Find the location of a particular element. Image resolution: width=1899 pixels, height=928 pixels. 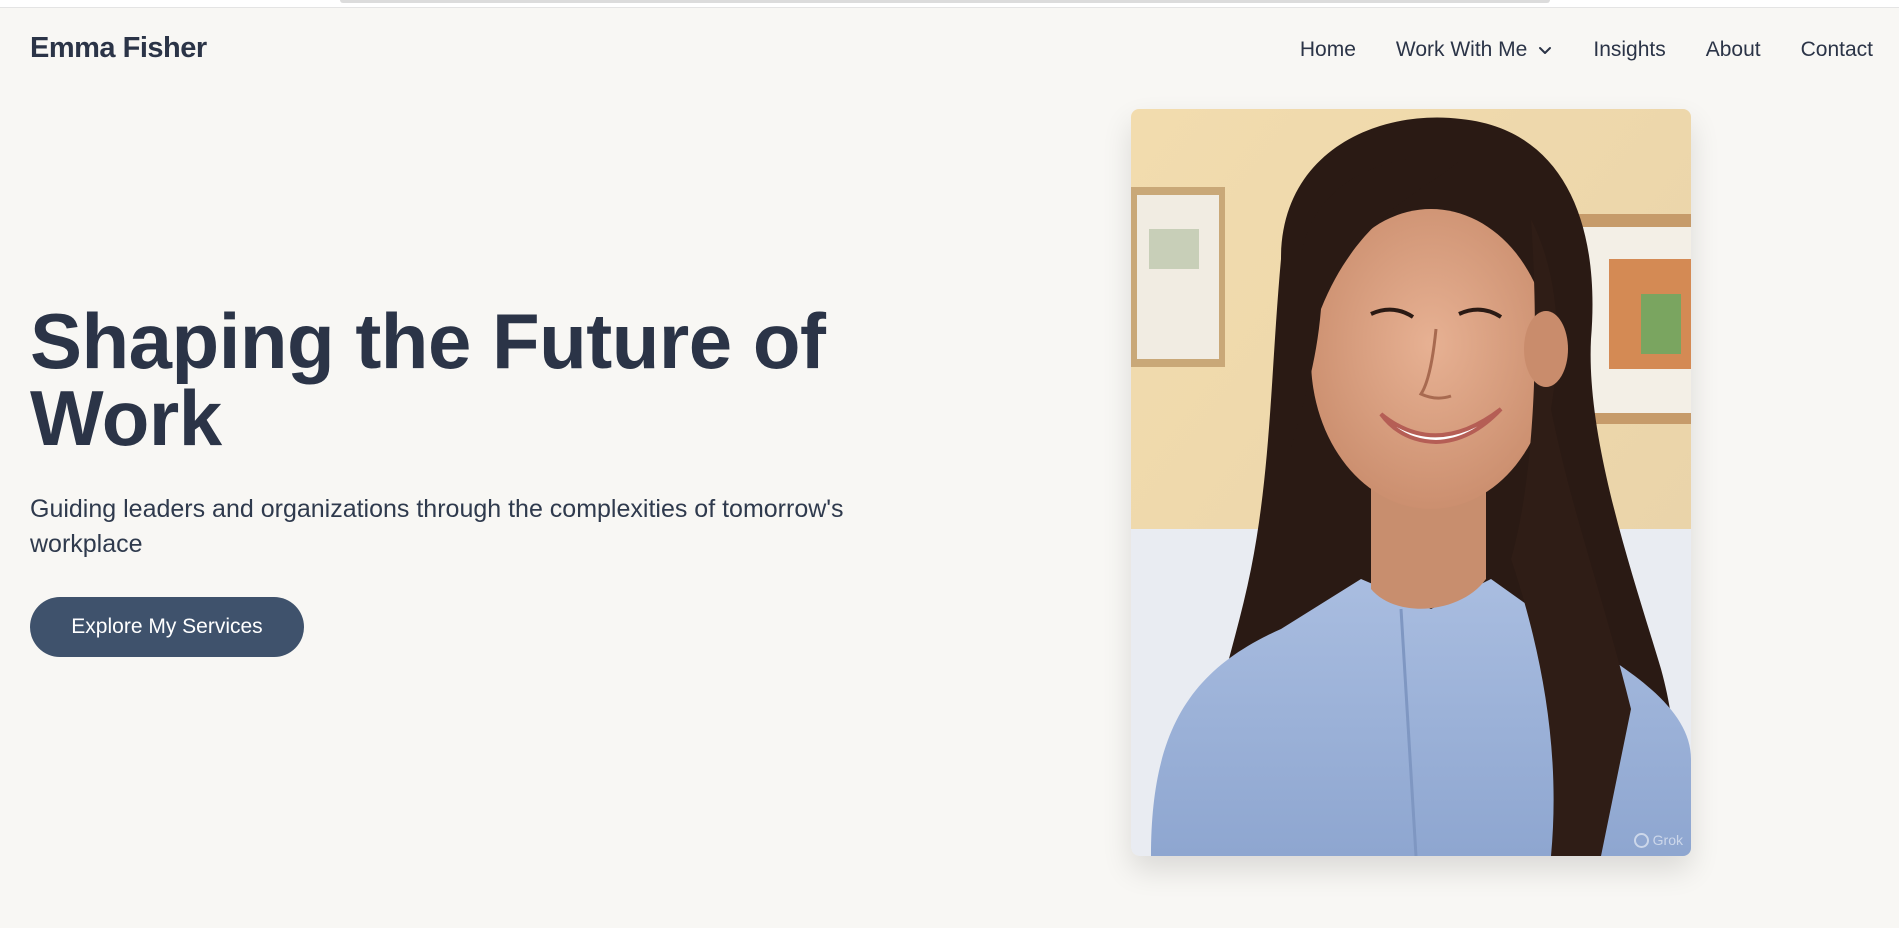

nav-work-with-me-label: Work With Me is located at coordinates (1461, 49).